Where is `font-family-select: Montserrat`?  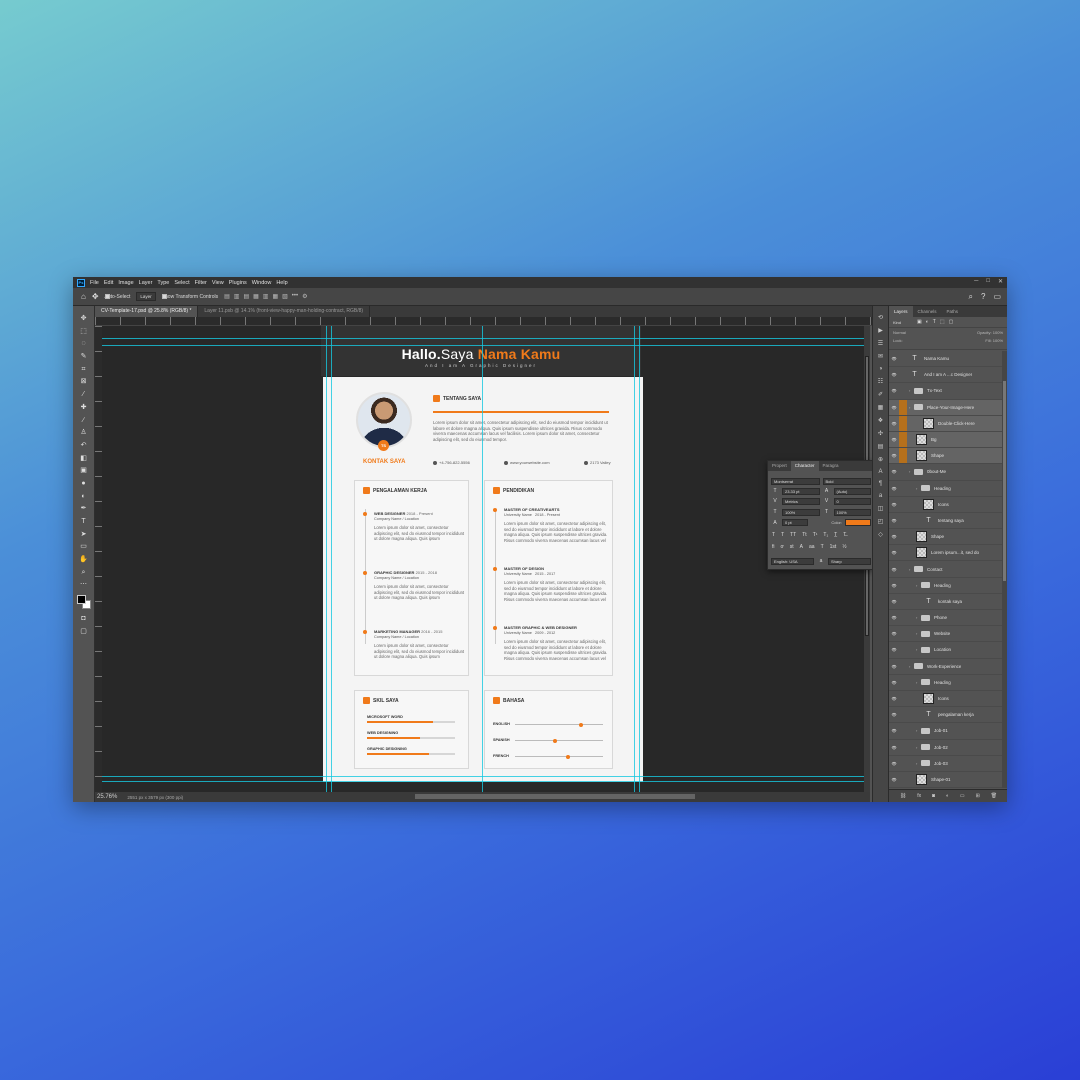
font-family-select: Montserrat is located at coordinates (795, 481).